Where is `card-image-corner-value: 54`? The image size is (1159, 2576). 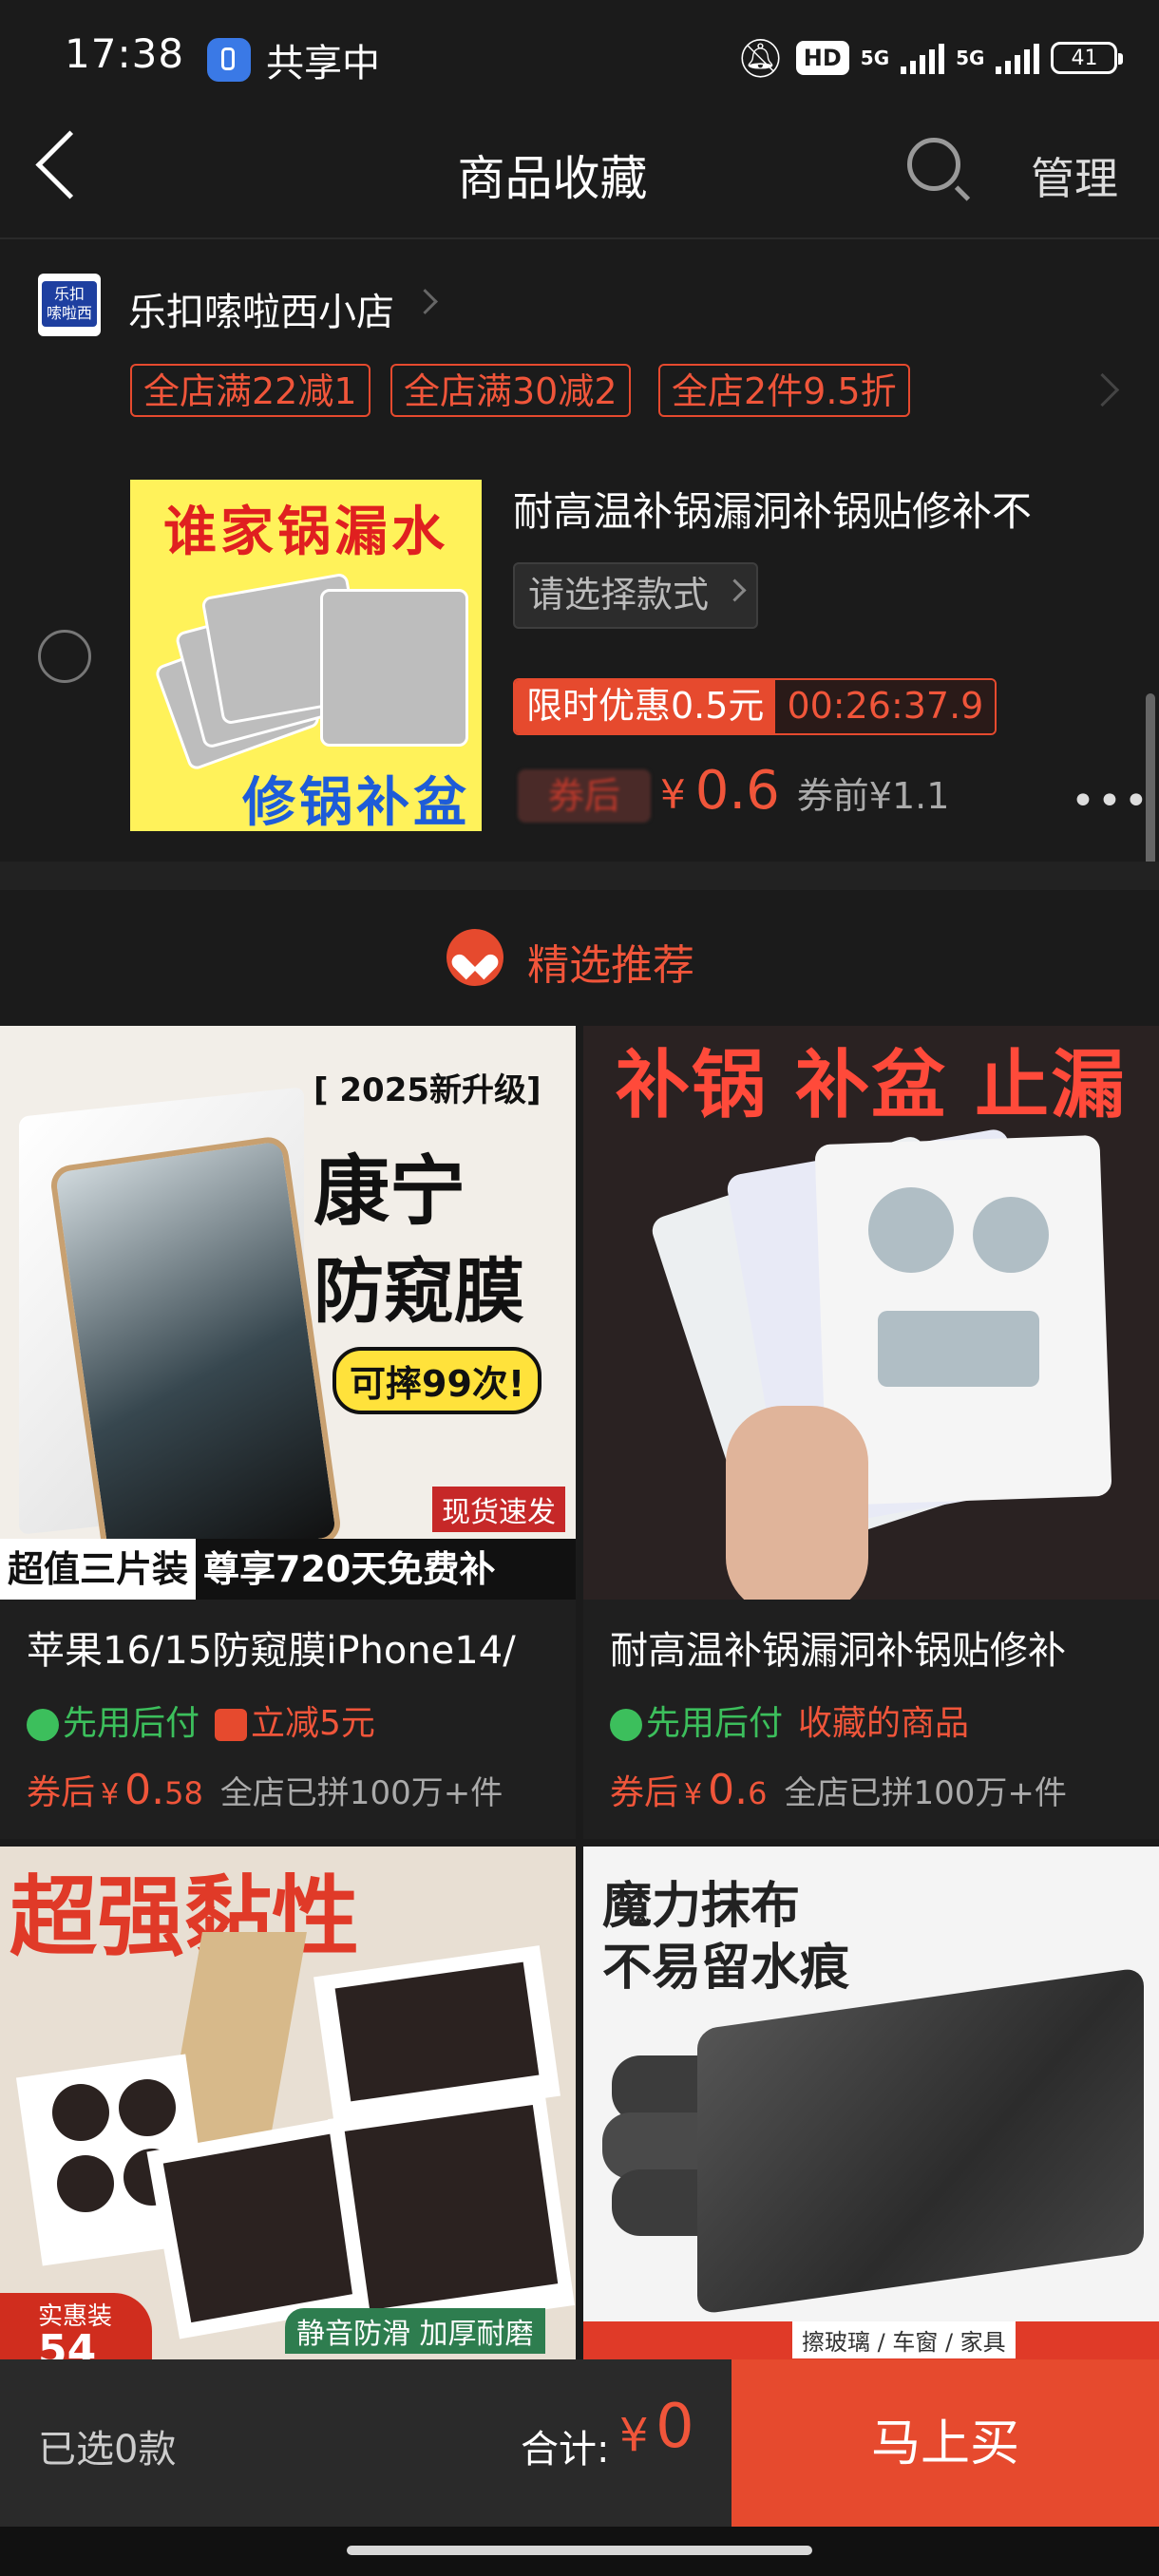 card-image-corner-value: 54 is located at coordinates (67, 2342).